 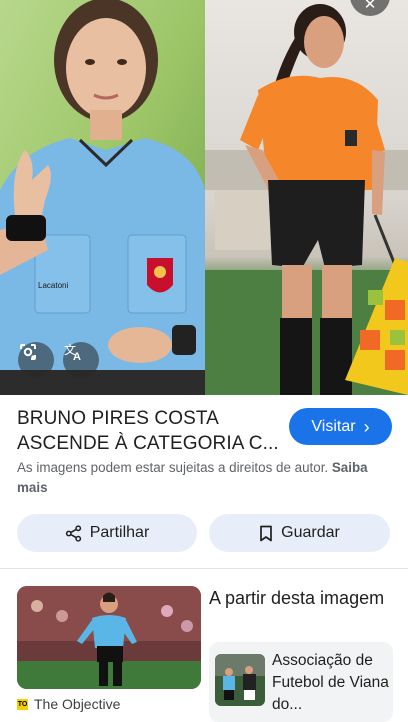 I want to click on share-button: Partilhar, so click(x=107, y=533).